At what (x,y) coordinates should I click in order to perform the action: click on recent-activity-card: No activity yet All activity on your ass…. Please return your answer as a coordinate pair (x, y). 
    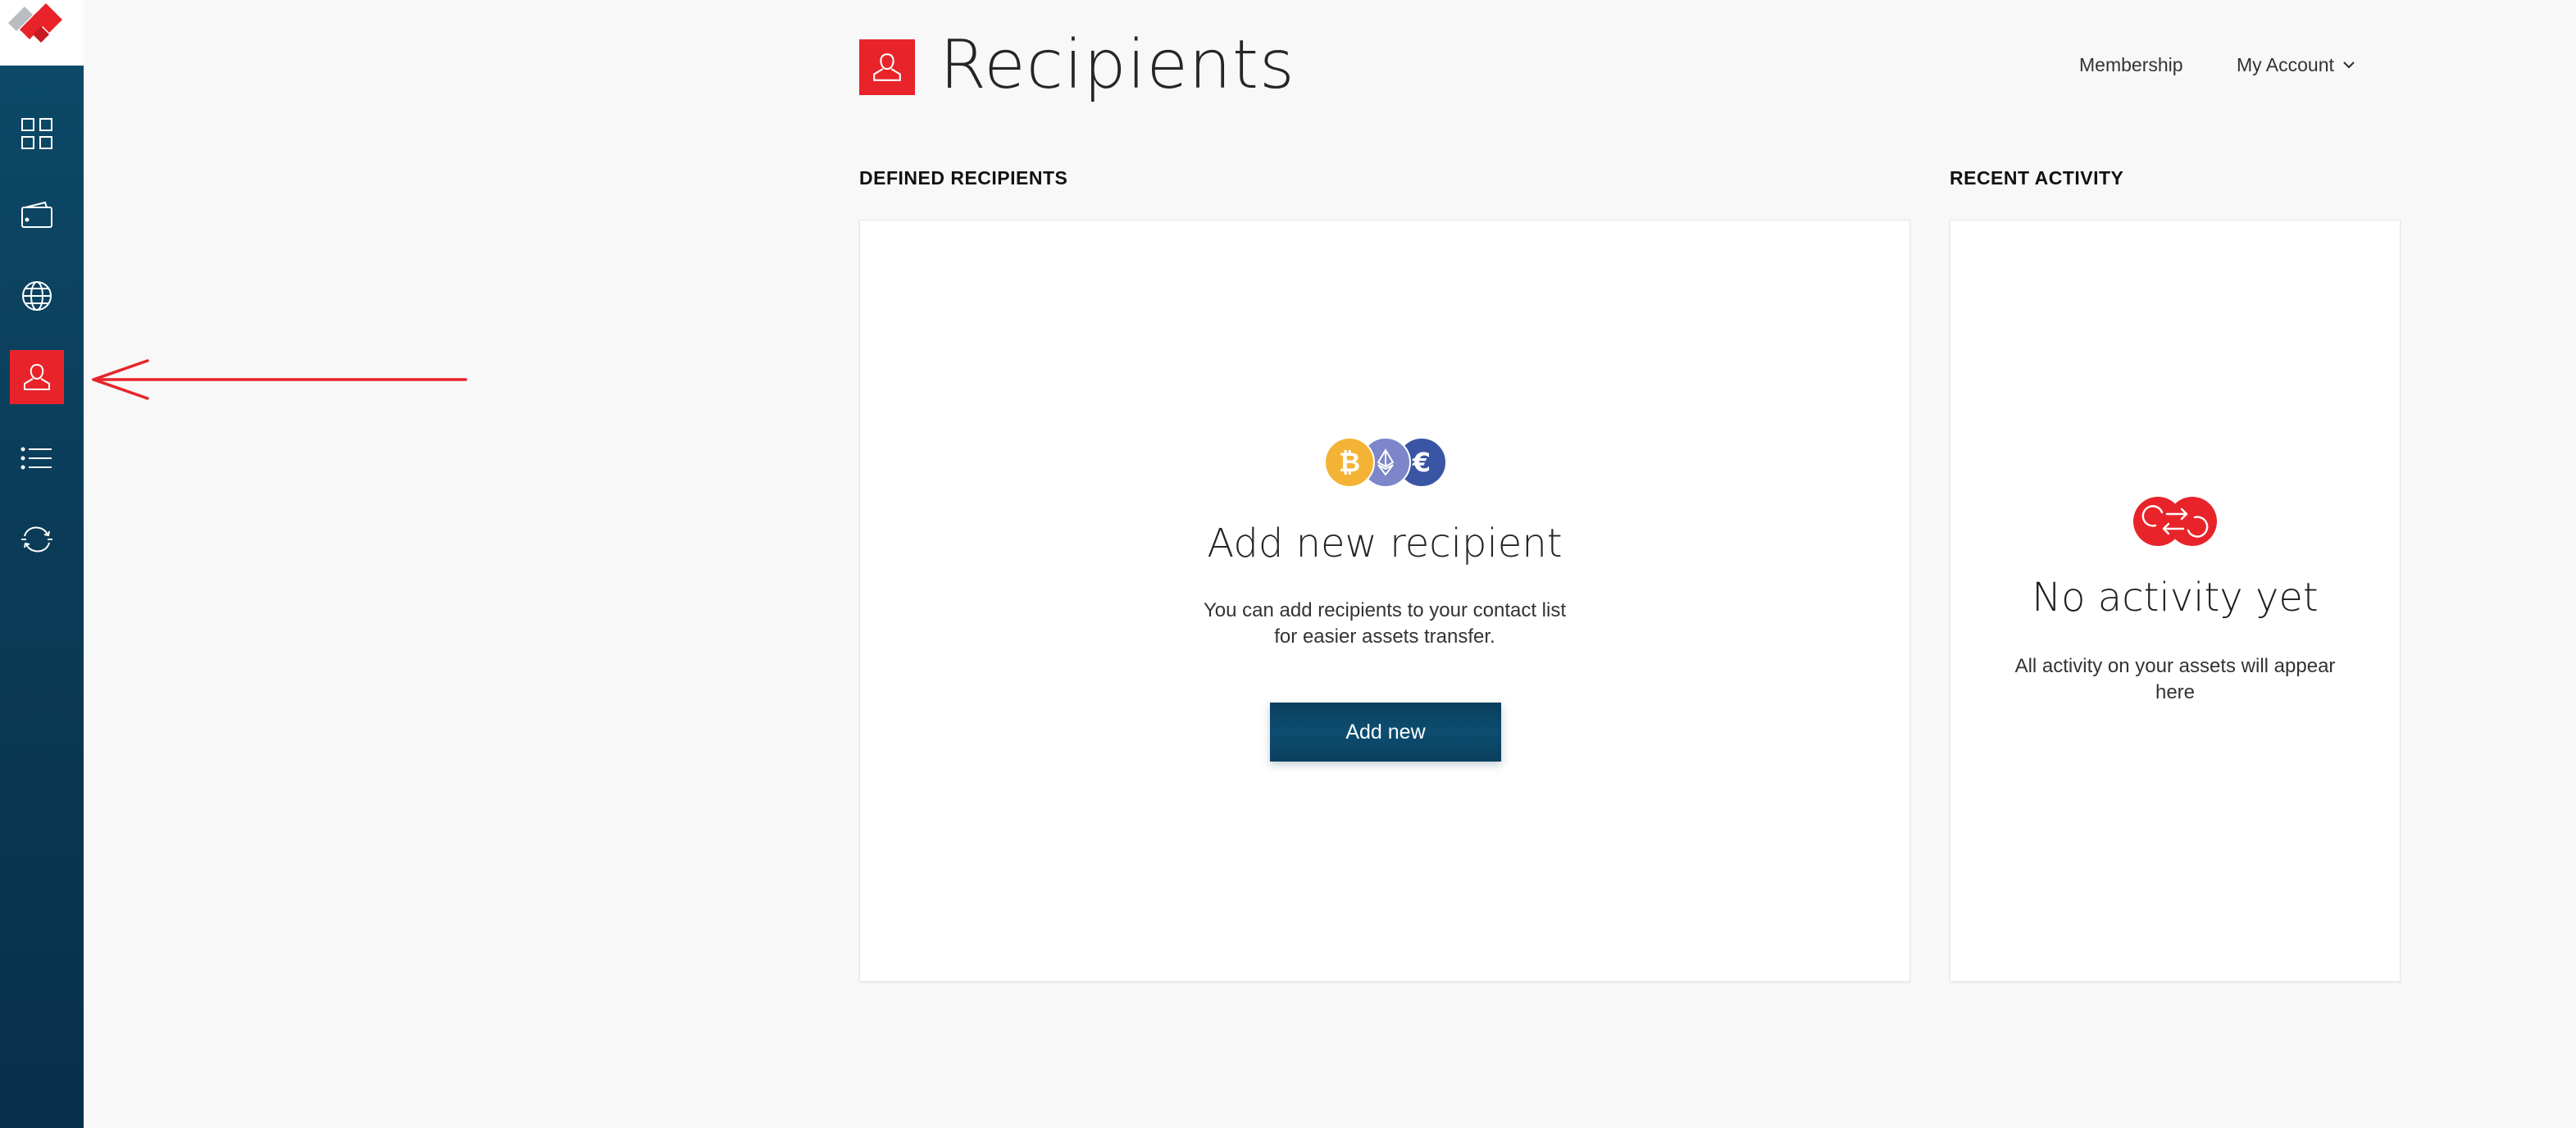
    Looking at the image, I should click on (2175, 601).